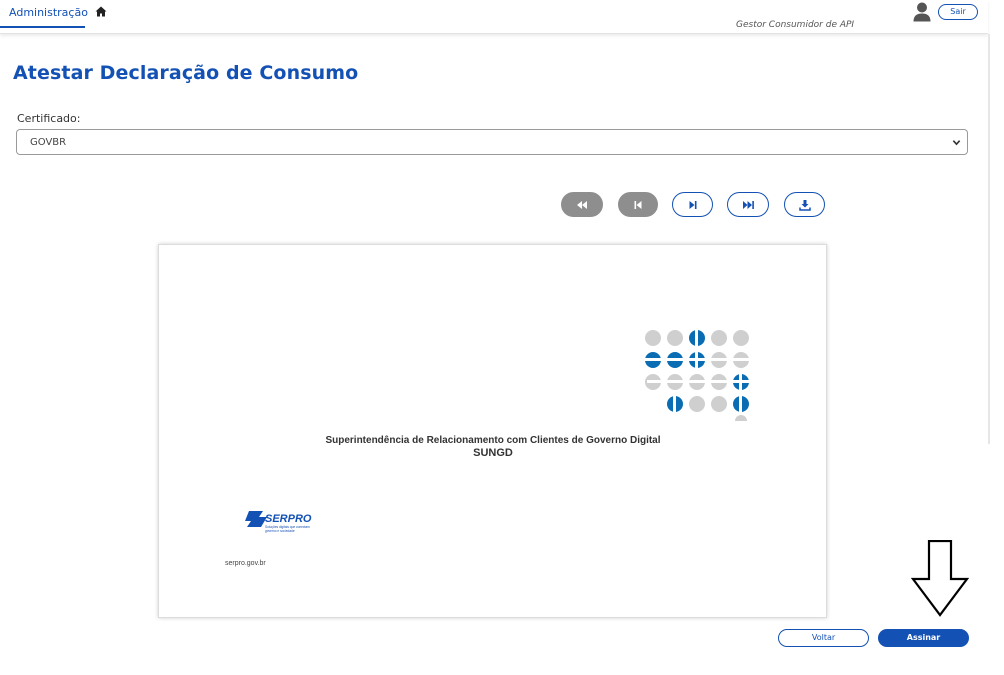  Describe the element at coordinates (101, 11) in the screenshot. I see `home-icon` at that location.